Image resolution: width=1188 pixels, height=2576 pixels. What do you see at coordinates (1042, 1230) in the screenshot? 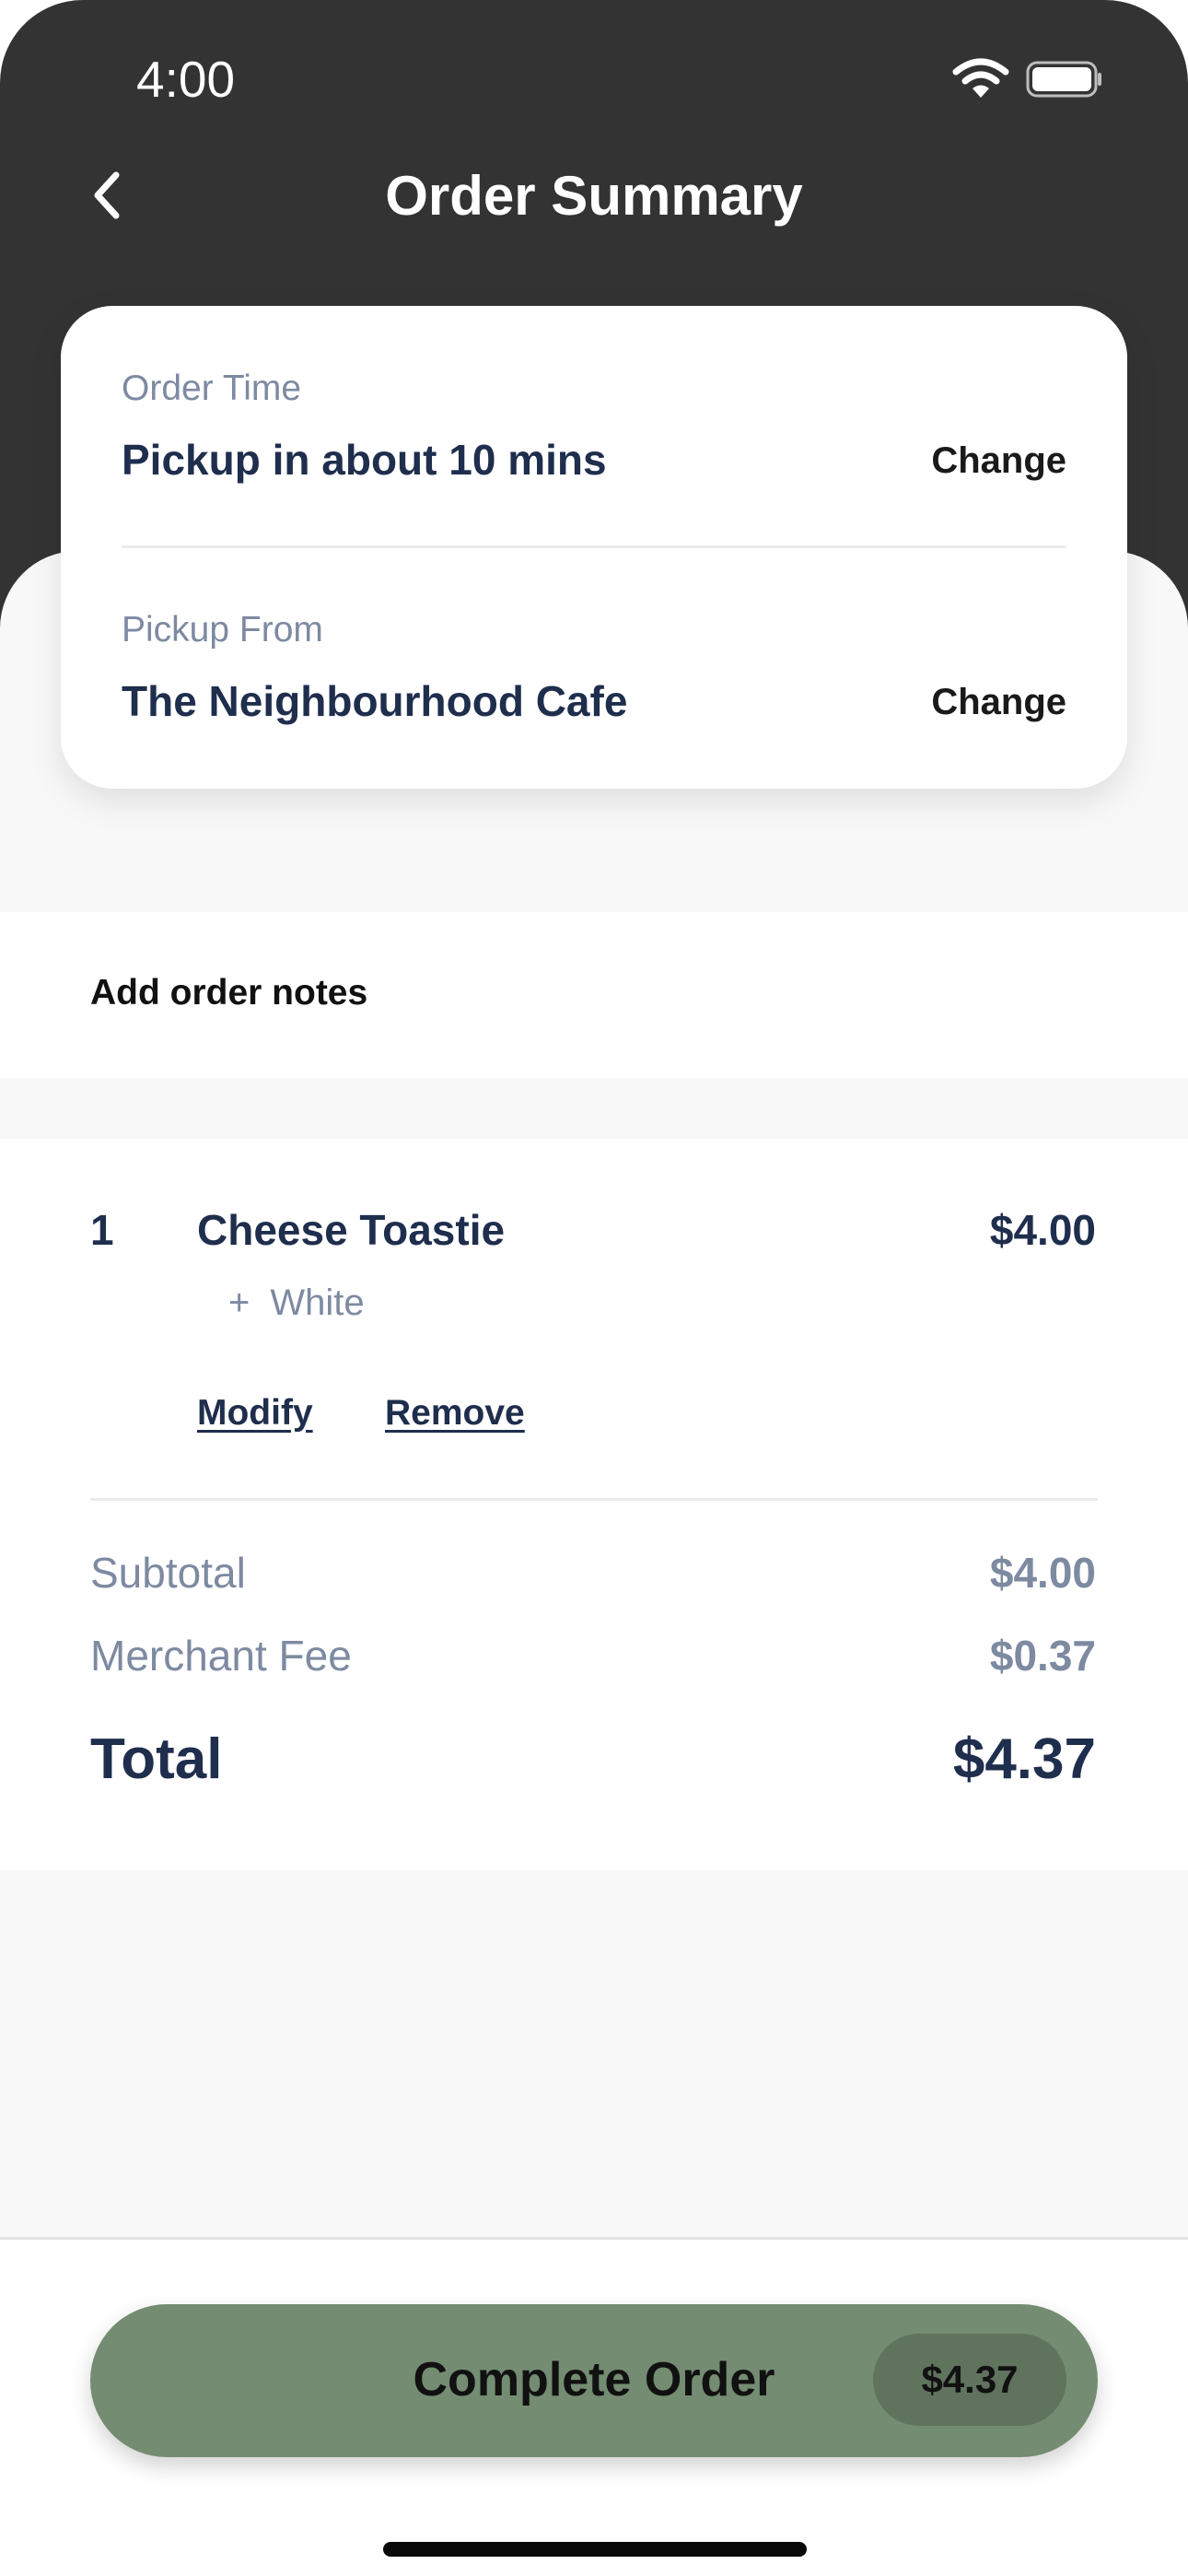
I see `item-price: $4.00` at bounding box center [1042, 1230].